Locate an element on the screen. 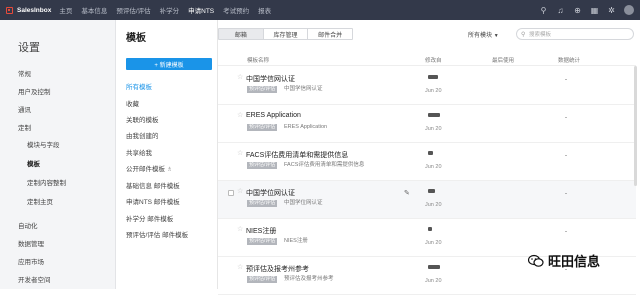  new-template-button: + 新建模板 is located at coordinates (169, 64).